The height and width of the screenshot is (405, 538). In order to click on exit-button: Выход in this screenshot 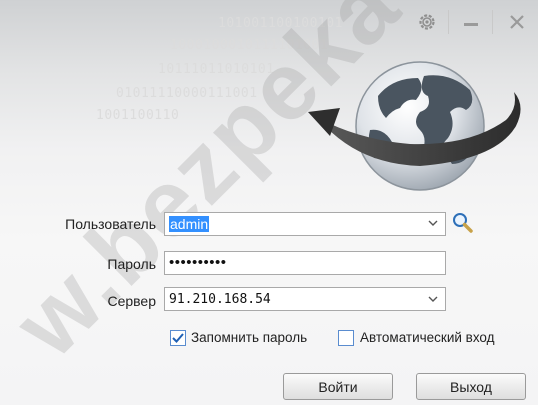, I will do `click(471, 386)`.